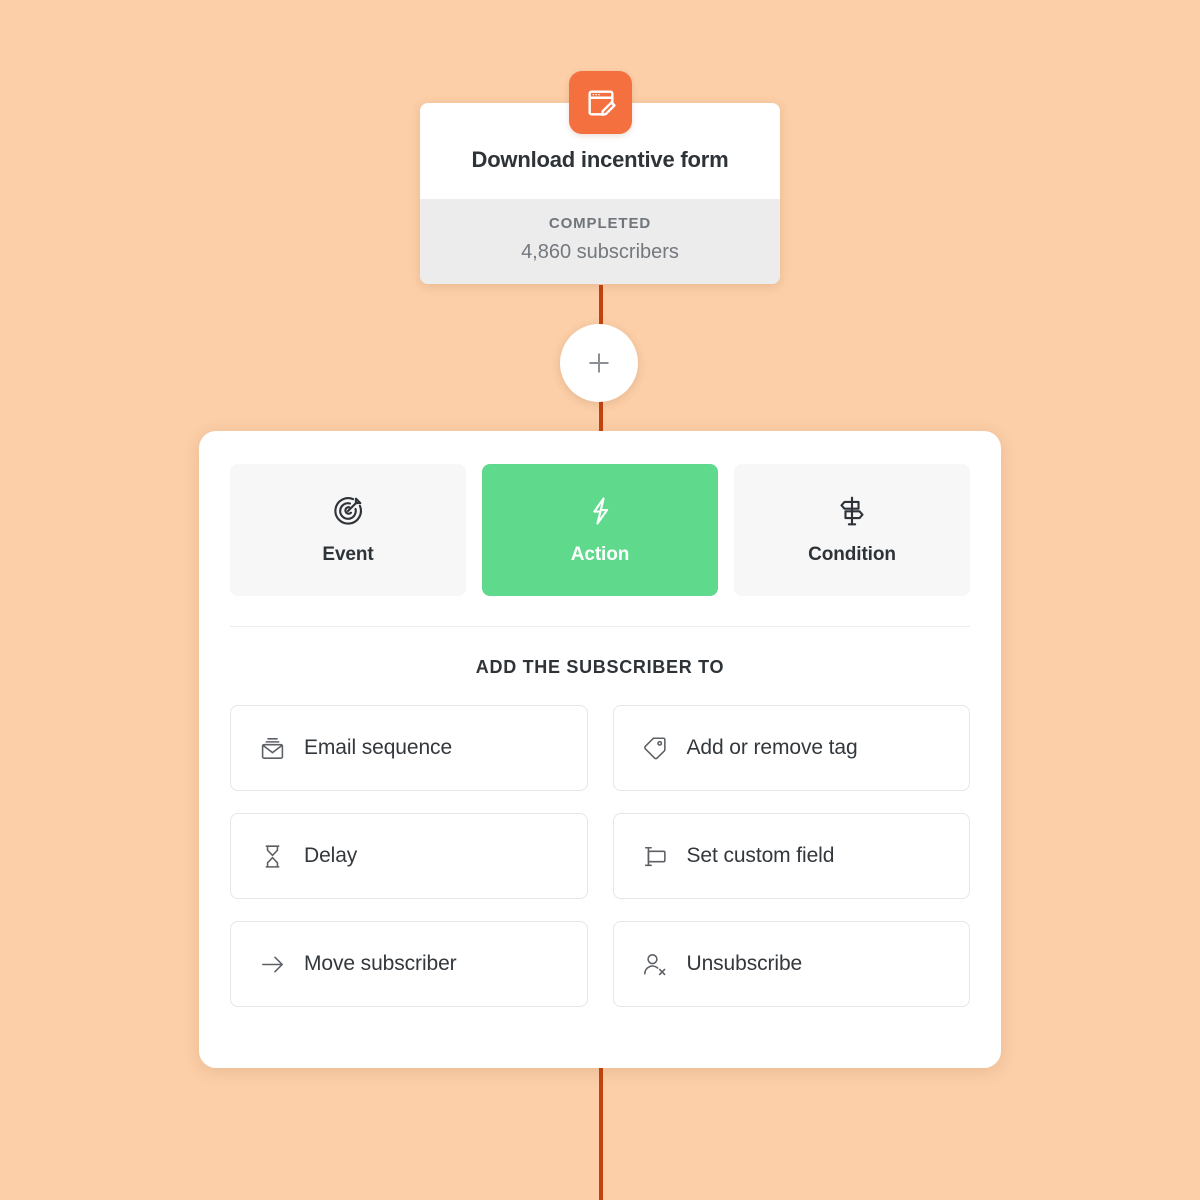  I want to click on tab-action: Action, so click(600, 530).